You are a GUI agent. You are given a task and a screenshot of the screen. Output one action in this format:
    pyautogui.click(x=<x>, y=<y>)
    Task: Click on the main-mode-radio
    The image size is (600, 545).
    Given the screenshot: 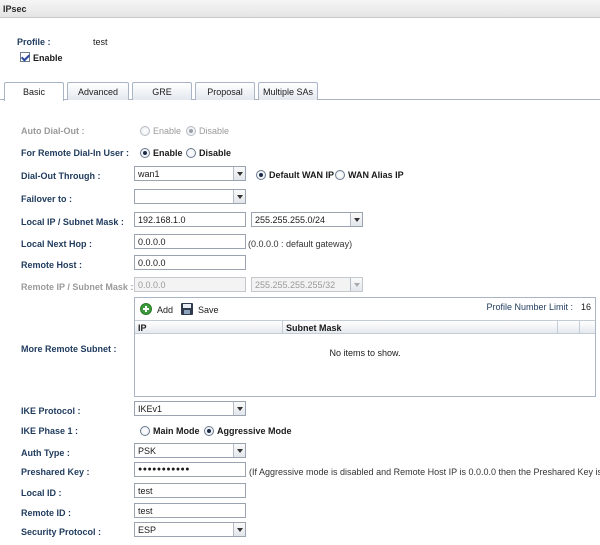 What is the action you would take?
    pyautogui.click(x=145, y=431)
    